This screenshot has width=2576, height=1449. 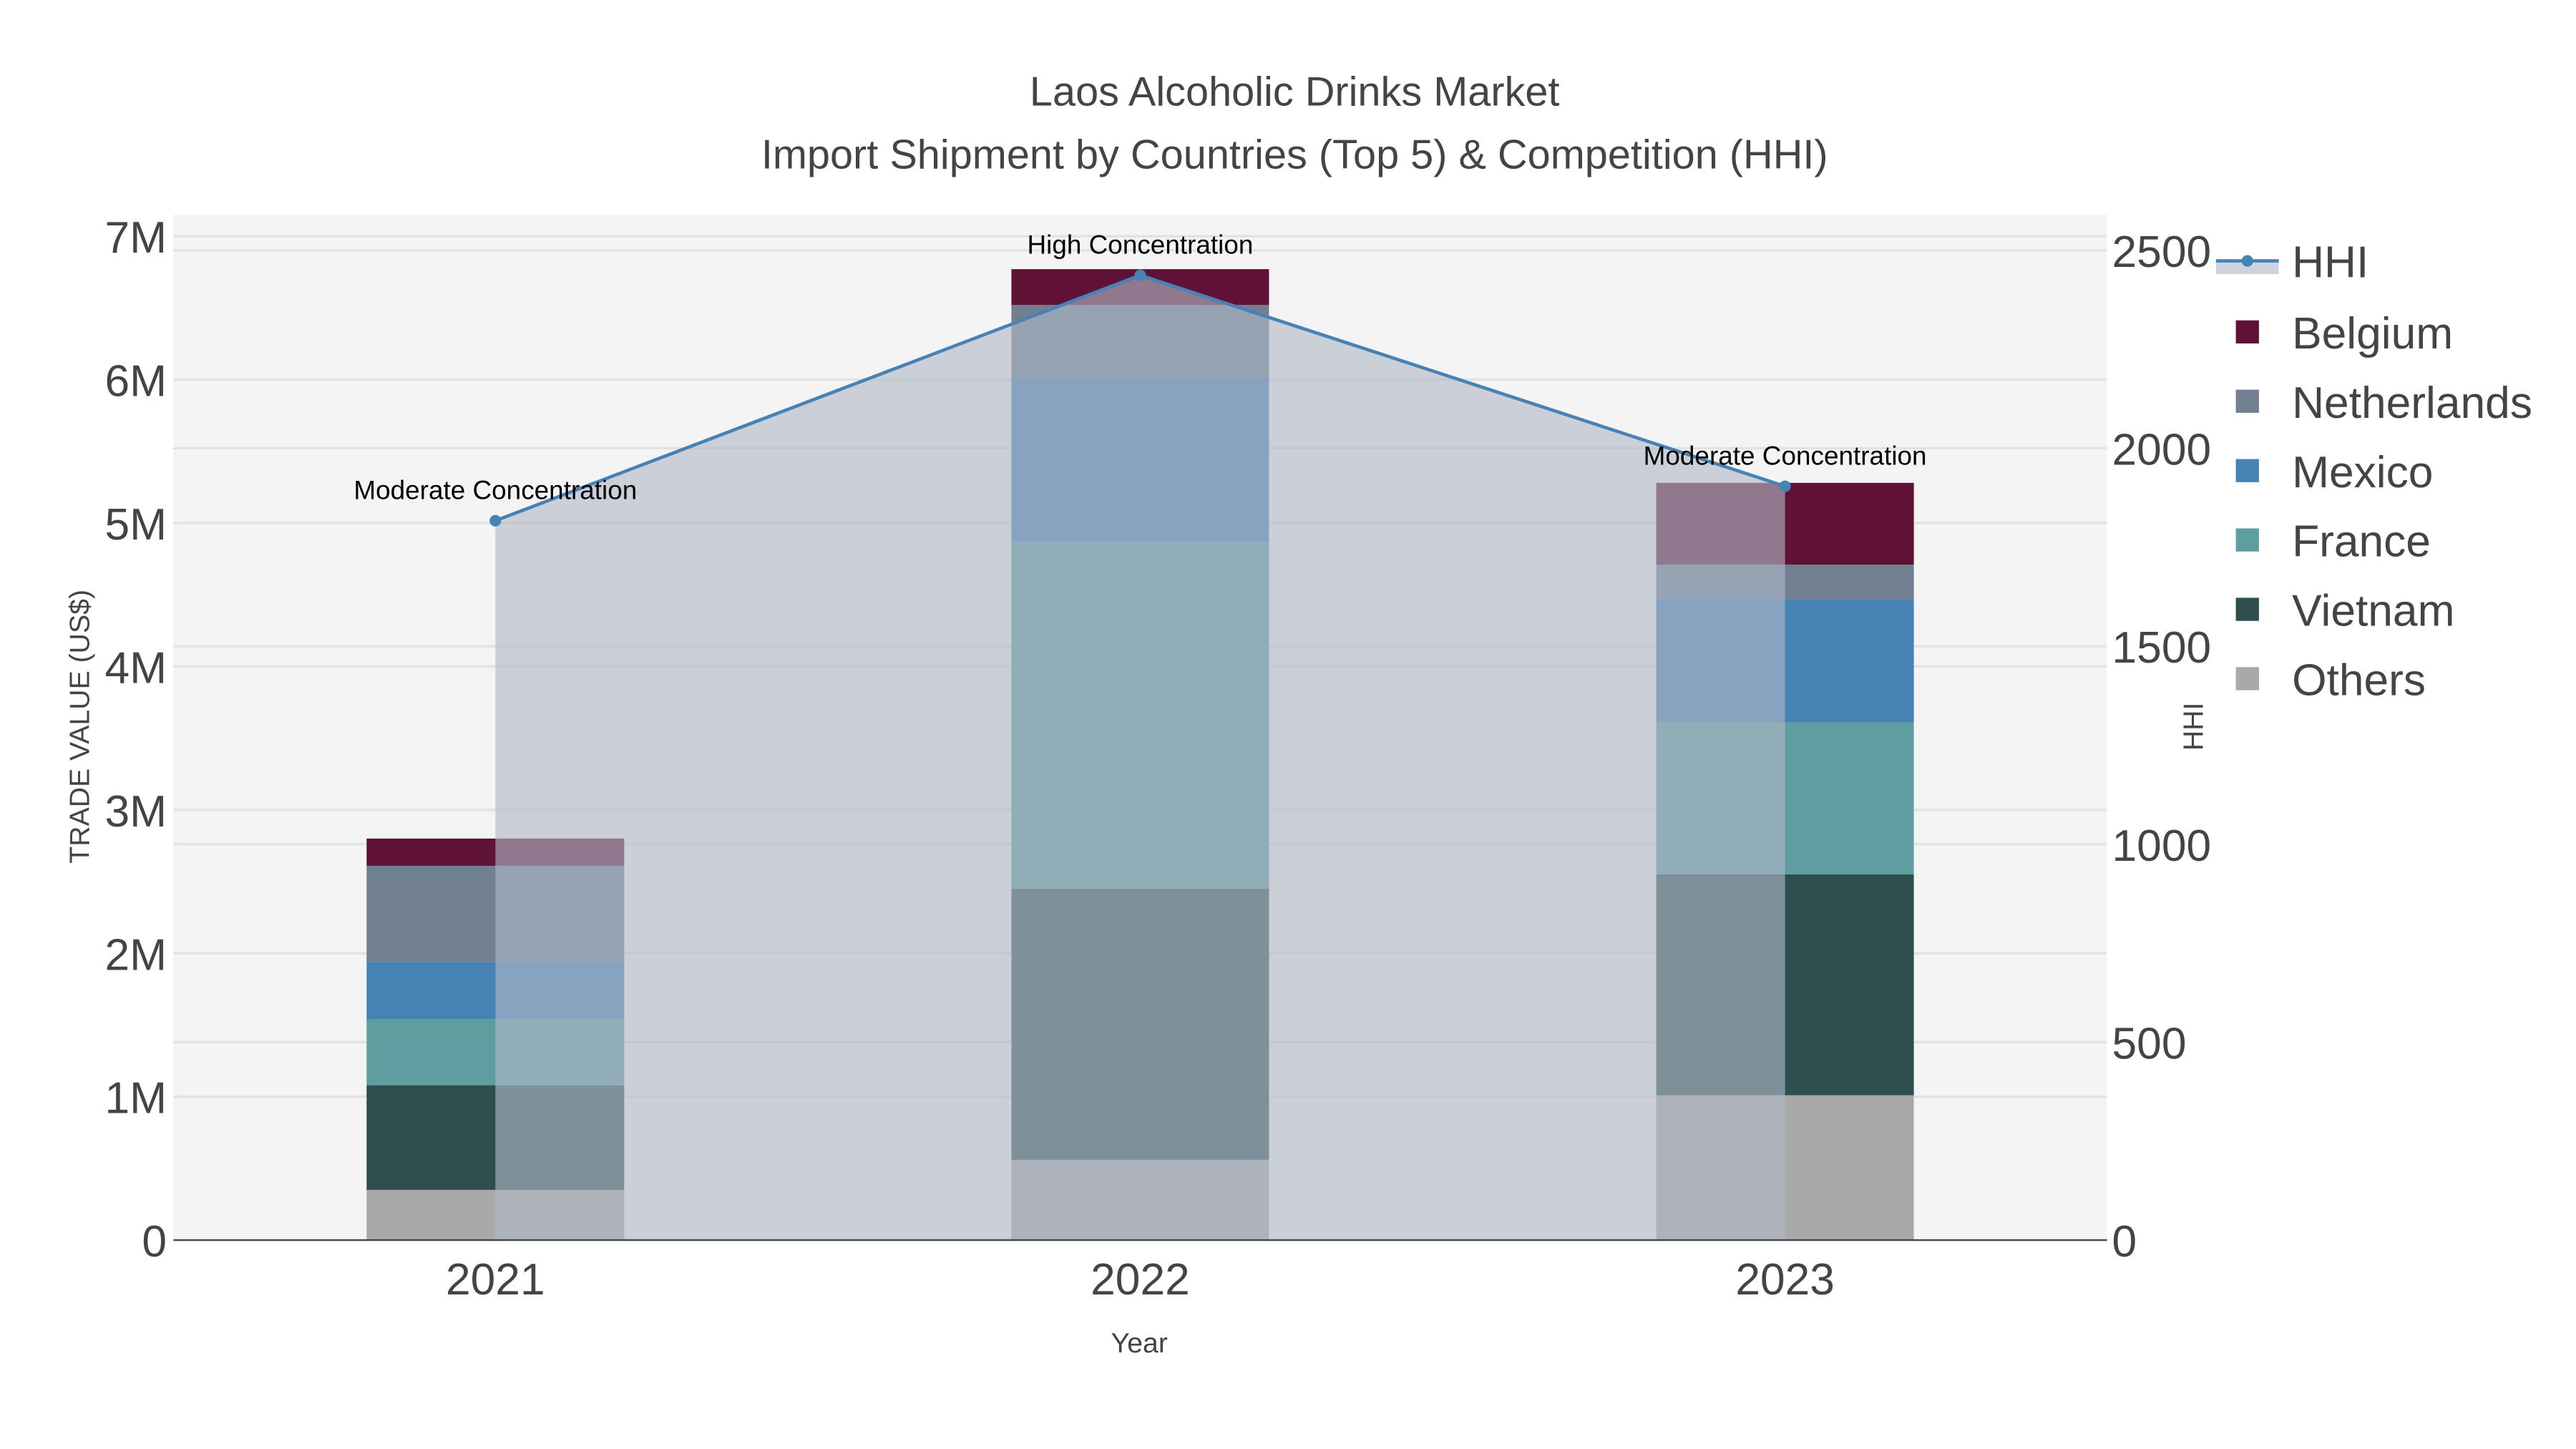 I want to click on legend-swatch-france, so click(x=2247, y=540).